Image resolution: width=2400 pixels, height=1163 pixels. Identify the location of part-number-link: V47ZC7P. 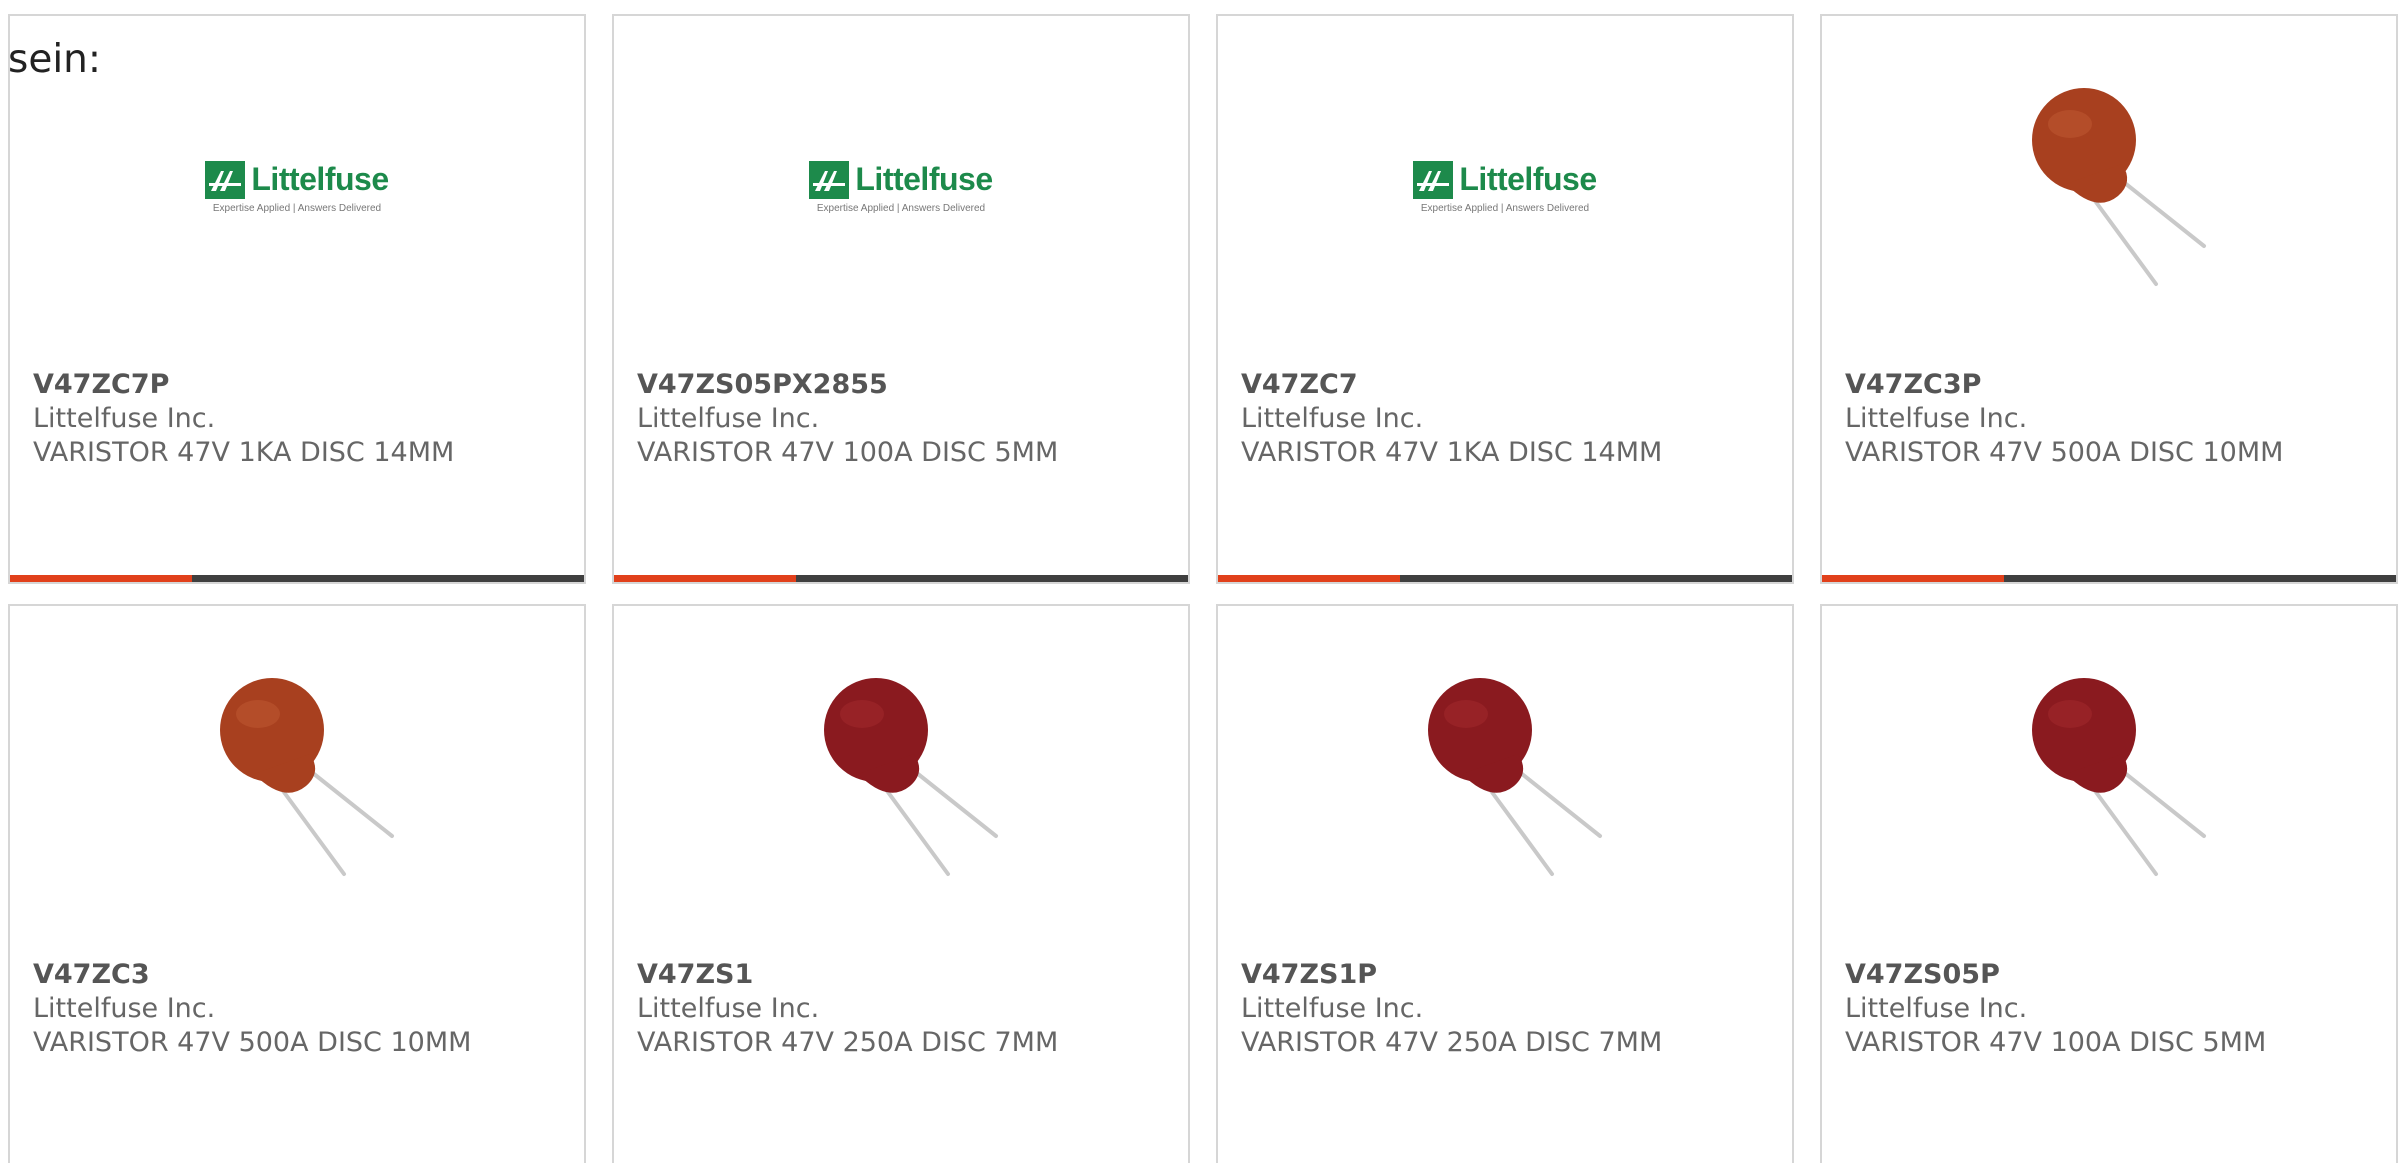
(303, 385).